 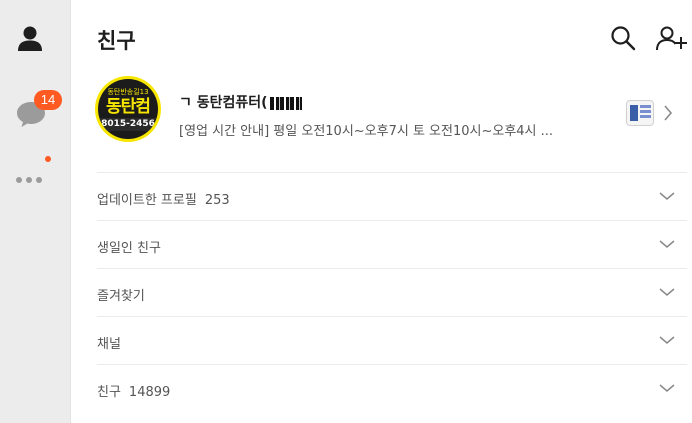 I want to click on section-friends: 친구 14899, so click(x=392, y=388).